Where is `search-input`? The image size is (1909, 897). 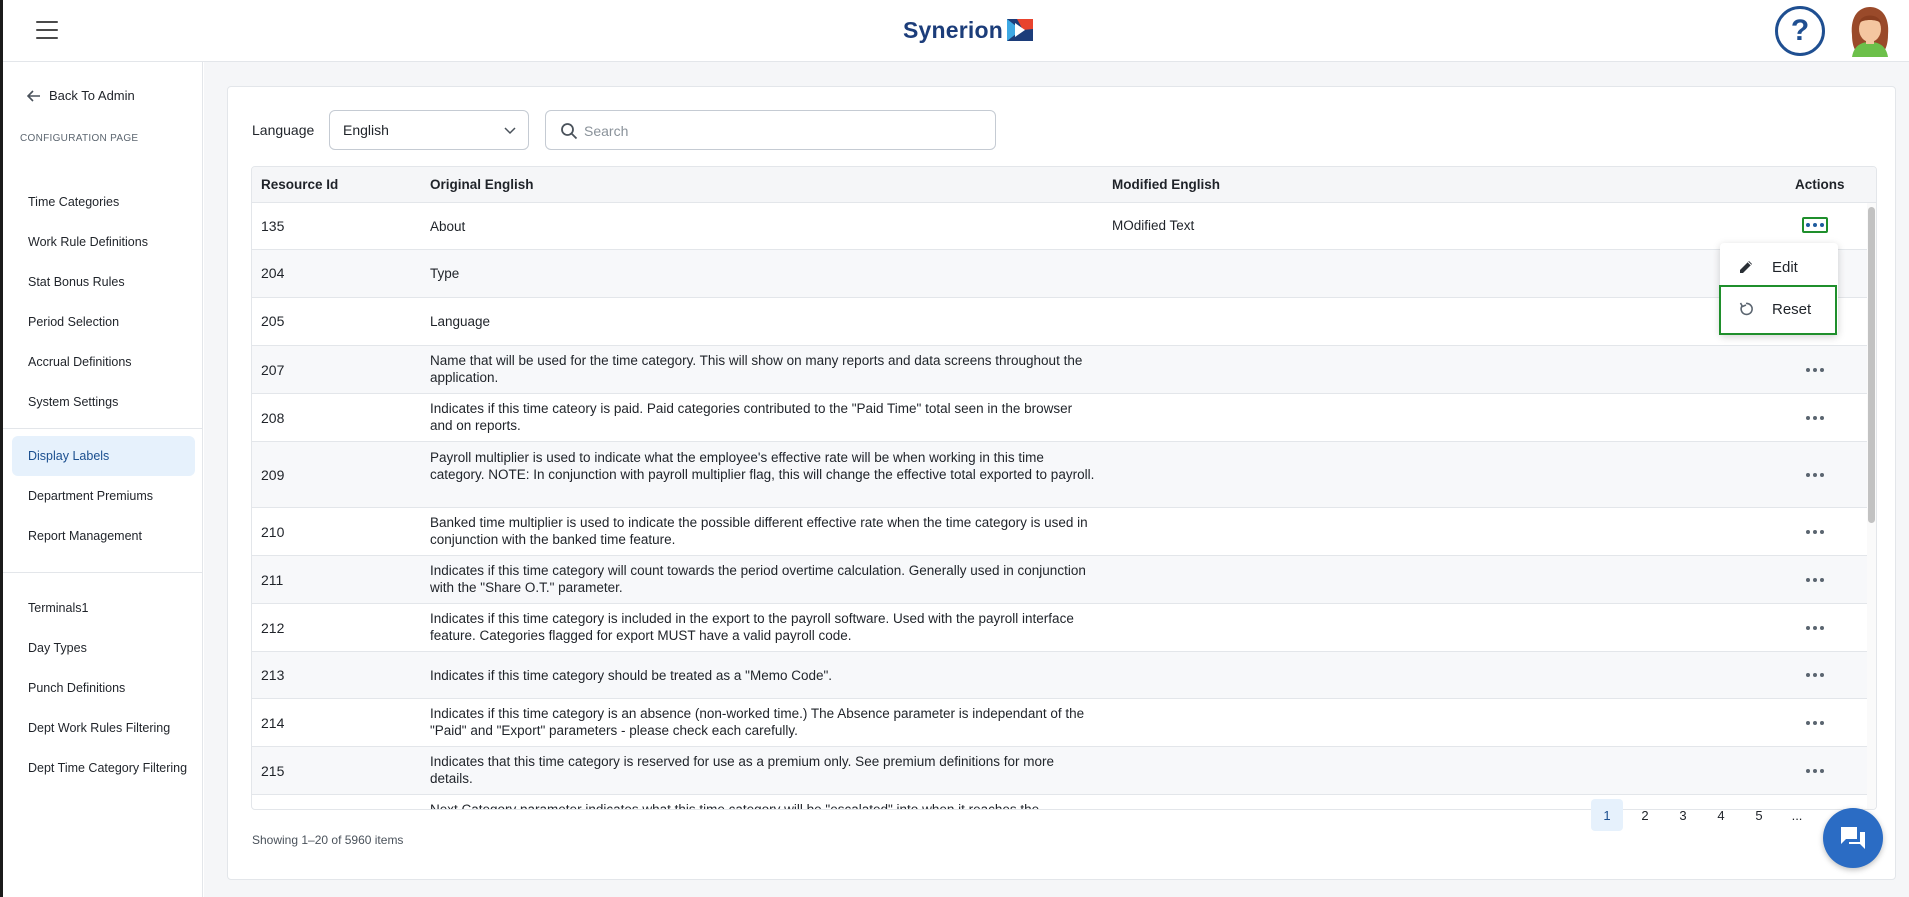
search-input is located at coordinates (784, 131).